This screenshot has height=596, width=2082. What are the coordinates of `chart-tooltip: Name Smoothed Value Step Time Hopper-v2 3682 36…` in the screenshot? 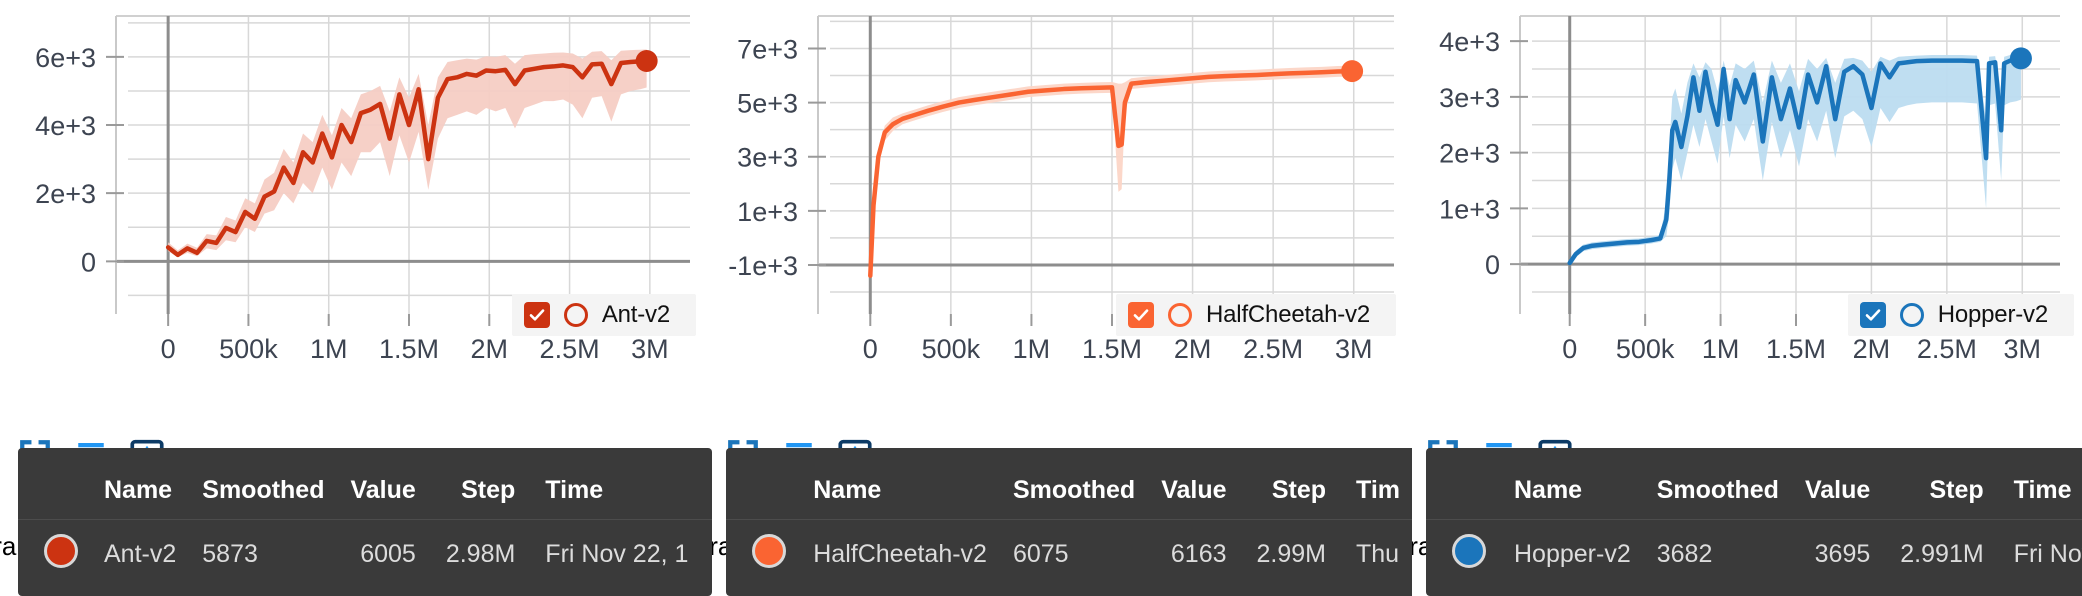 It's located at (1754, 522).